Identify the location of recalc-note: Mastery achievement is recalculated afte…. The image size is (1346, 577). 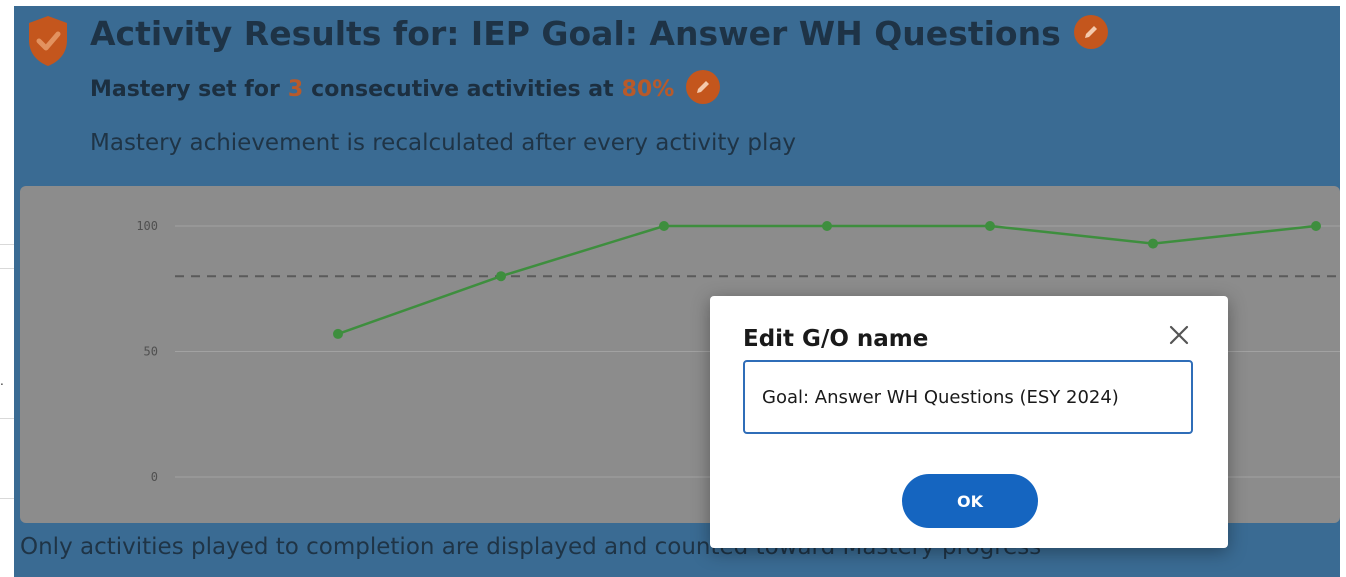
(443, 143).